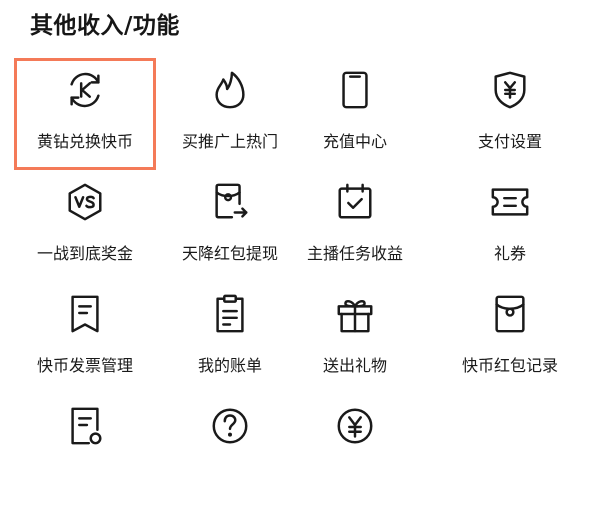 This screenshot has height=506, width=600. Describe the element at coordinates (230, 426) in the screenshot. I see `help-icon` at that location.